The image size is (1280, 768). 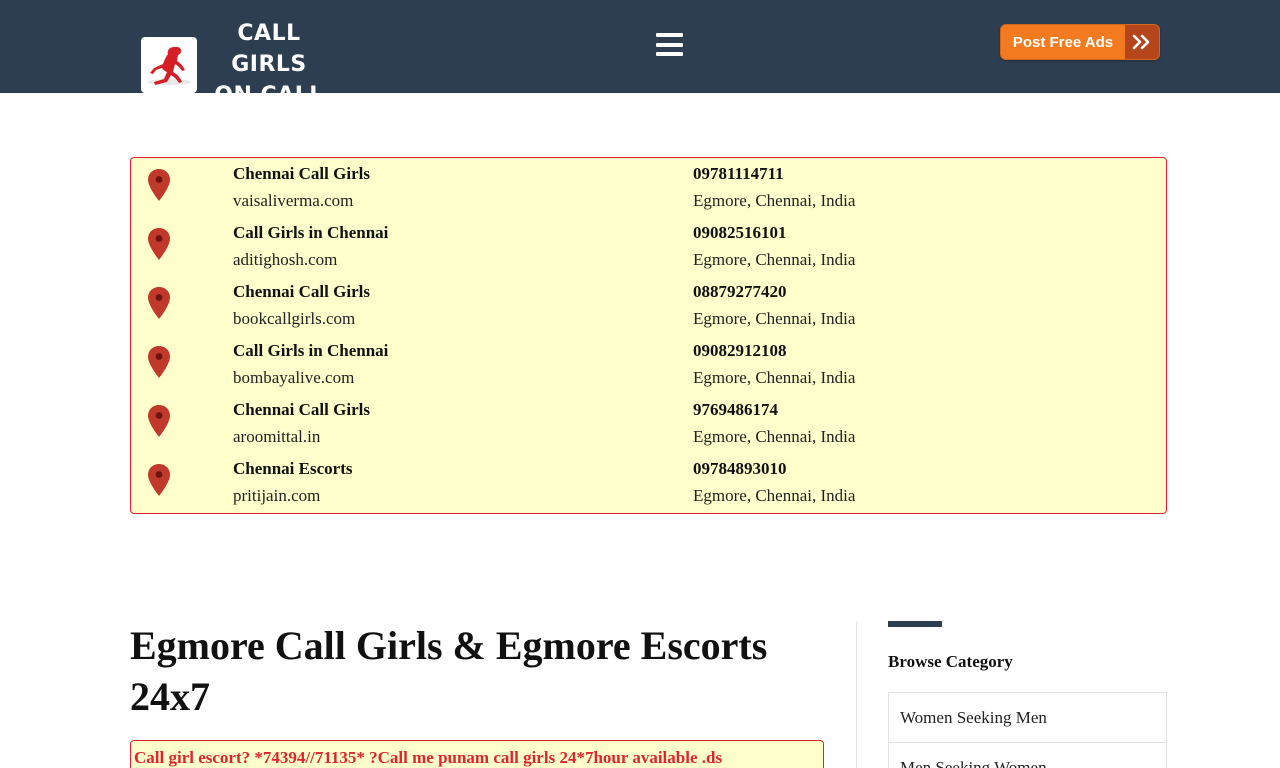 I want to click on post-free-ads-button: Post Free Ads, so click(x=1080, y=42).